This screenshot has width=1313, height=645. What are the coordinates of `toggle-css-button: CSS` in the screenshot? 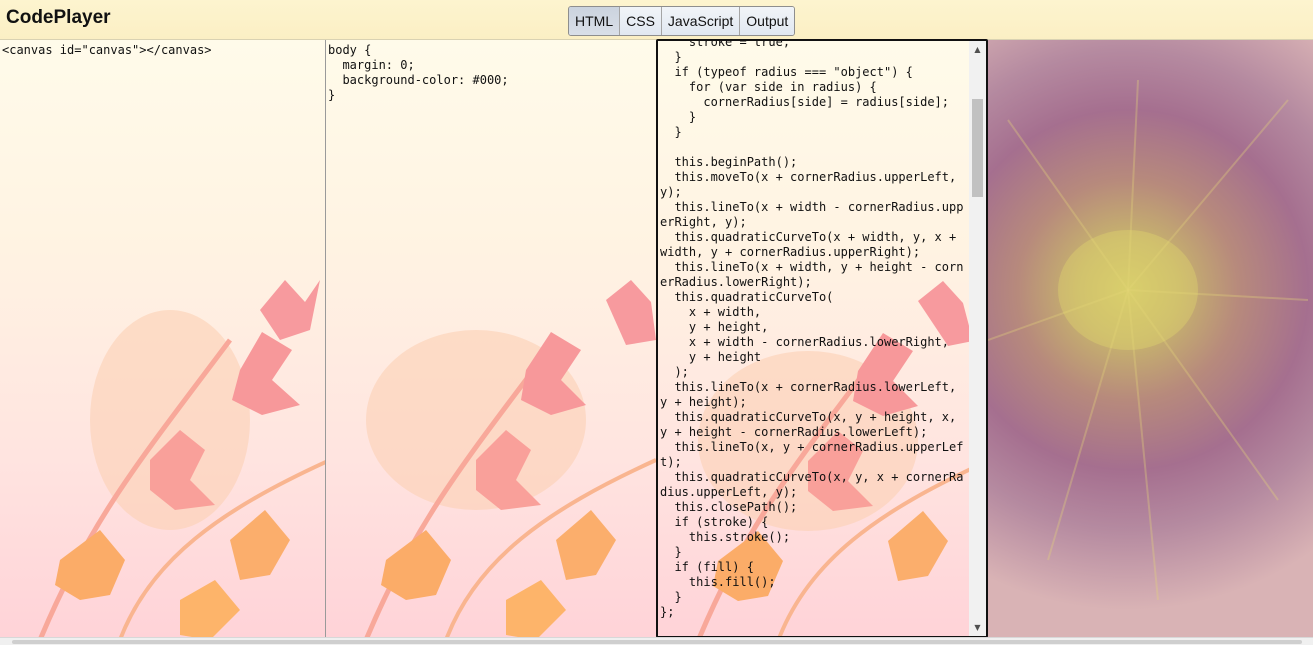 It's located at (640, 21).